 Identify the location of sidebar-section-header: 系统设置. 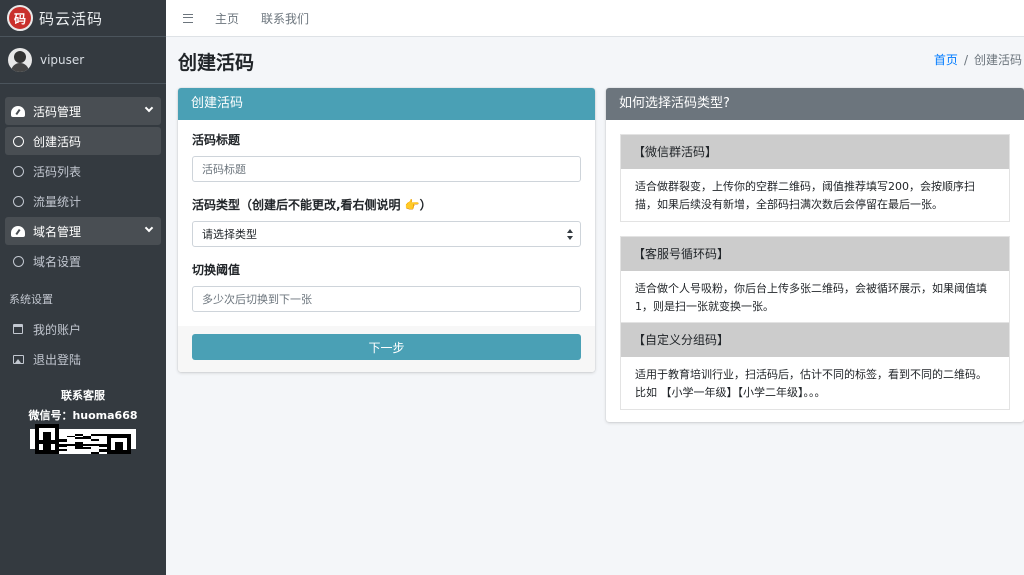
(31, 299).